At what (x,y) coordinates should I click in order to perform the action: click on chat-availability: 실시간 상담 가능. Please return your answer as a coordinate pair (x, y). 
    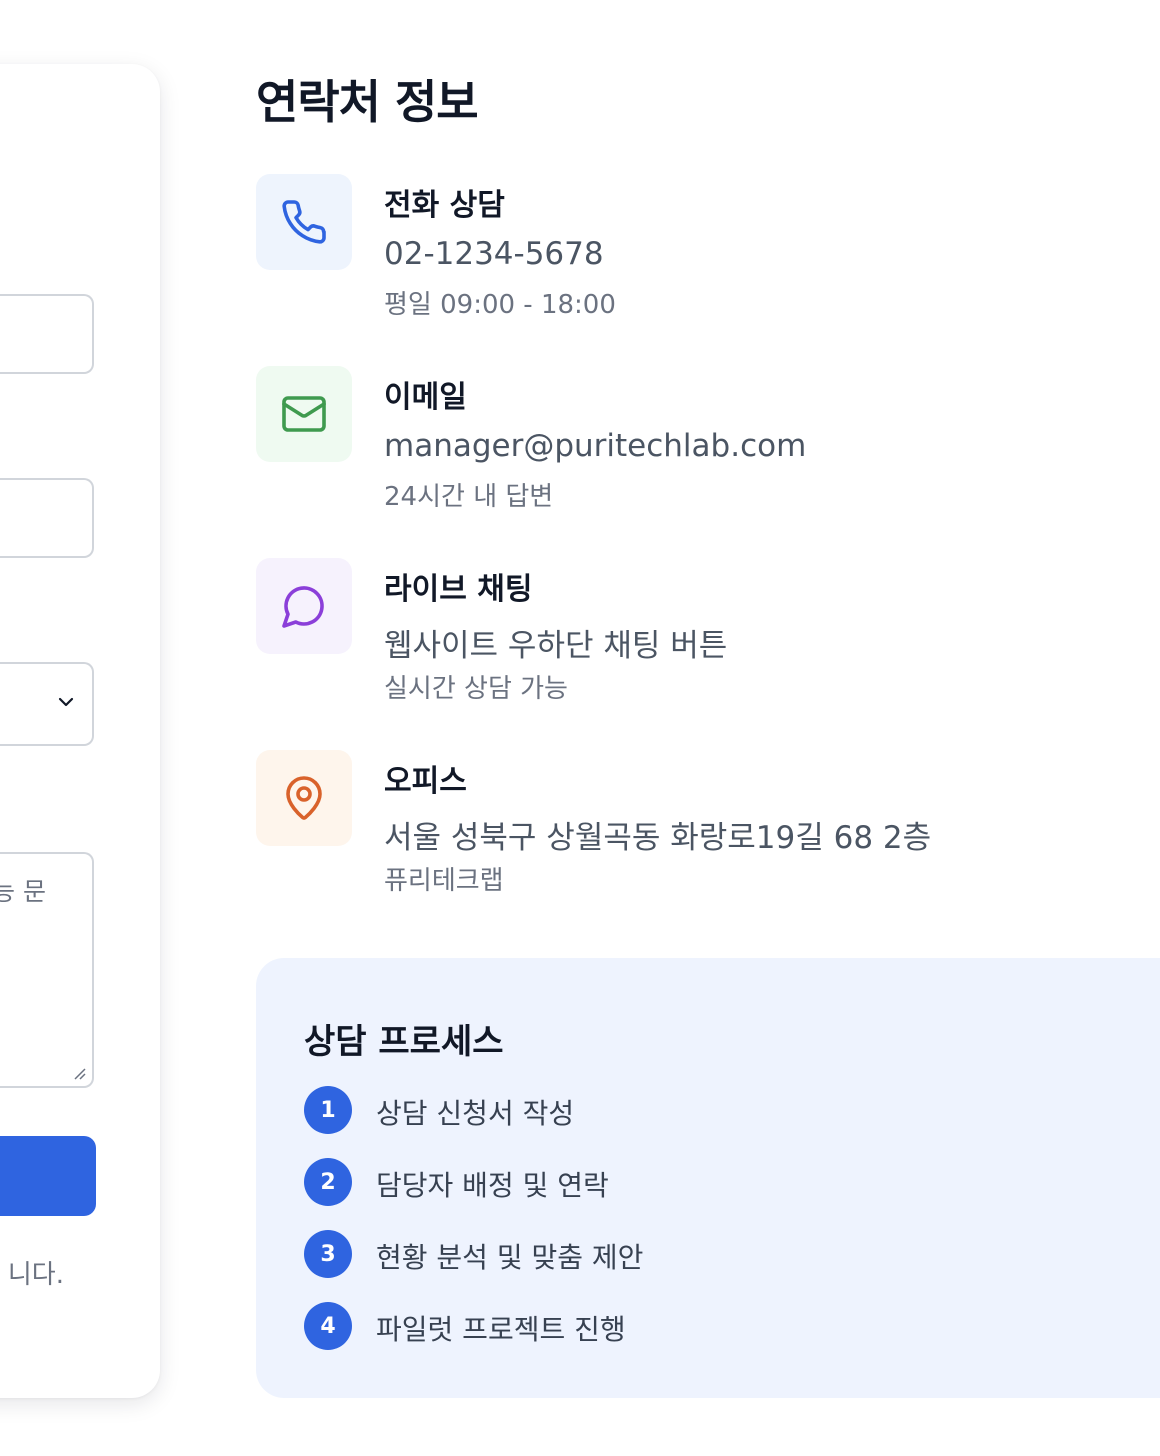
    Looking at the image, I should click on (476, 689).